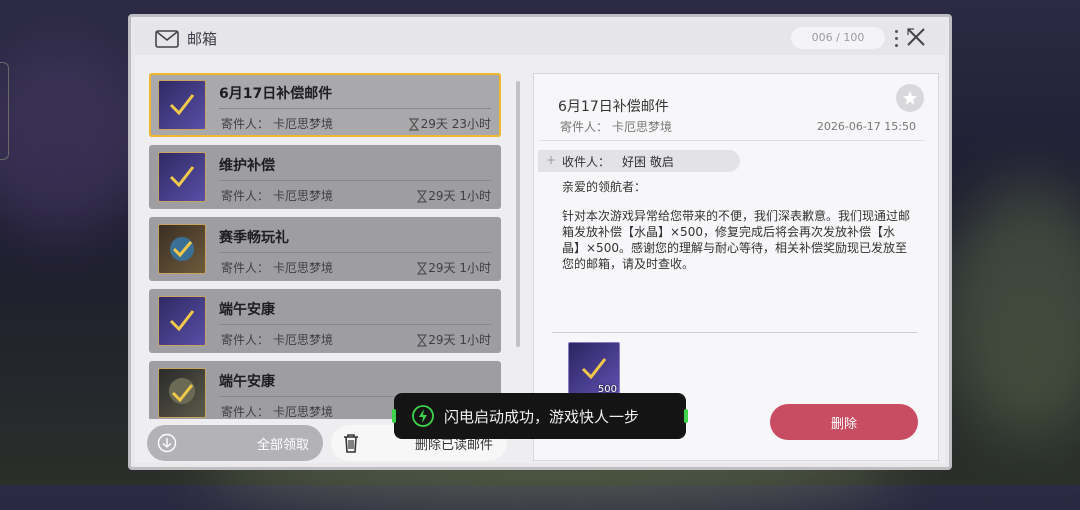 The height and width of the screenshot is (510, 1080). What do you see at coordinates (594, 368) in the screenshot?
I see `reward-item-crystal: 500` at bounding box center [594, 368].